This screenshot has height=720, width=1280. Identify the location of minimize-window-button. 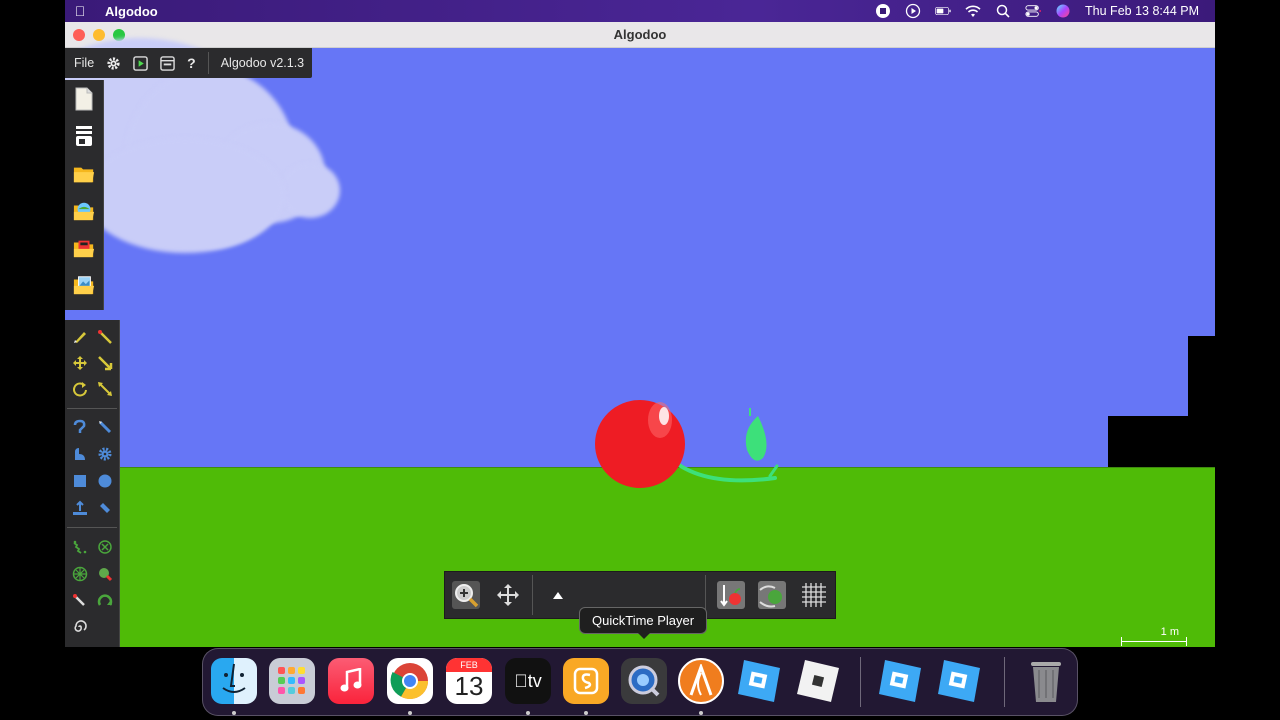
(99, 35).